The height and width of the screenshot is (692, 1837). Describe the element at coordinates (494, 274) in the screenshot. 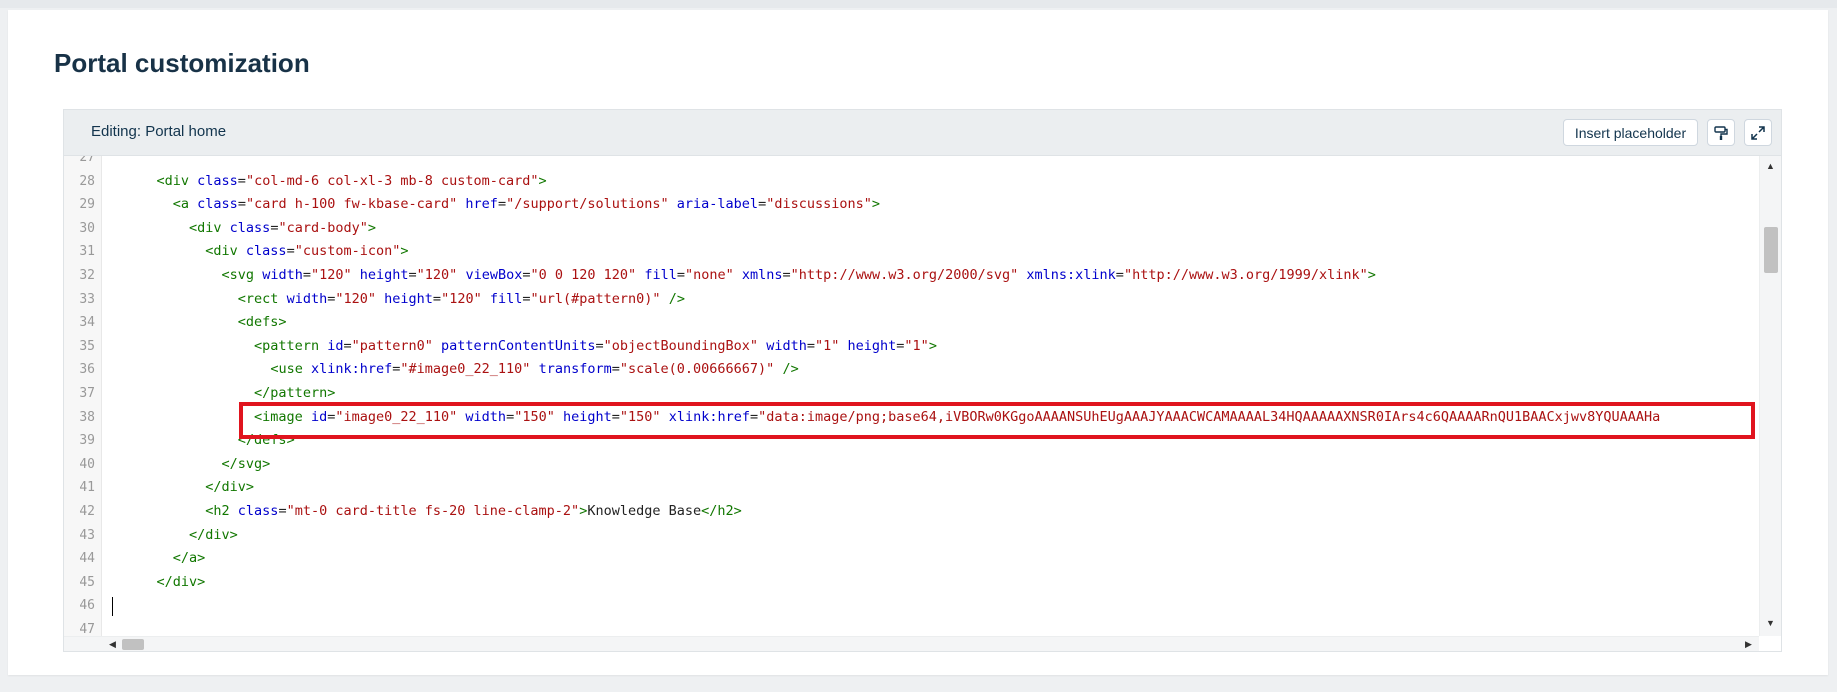

I see `code-token: viewBox` at that location.